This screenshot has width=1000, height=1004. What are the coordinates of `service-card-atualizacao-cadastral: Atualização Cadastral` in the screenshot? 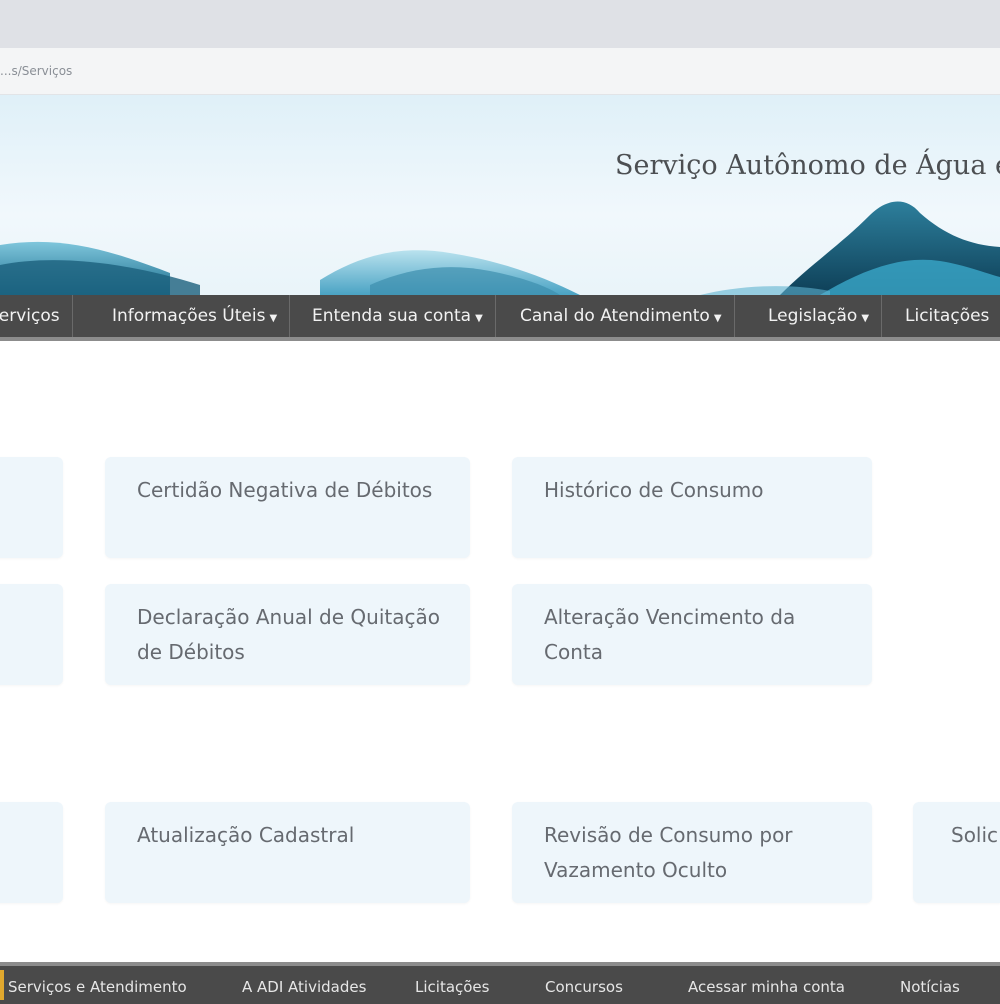 It's located at (287, 852).